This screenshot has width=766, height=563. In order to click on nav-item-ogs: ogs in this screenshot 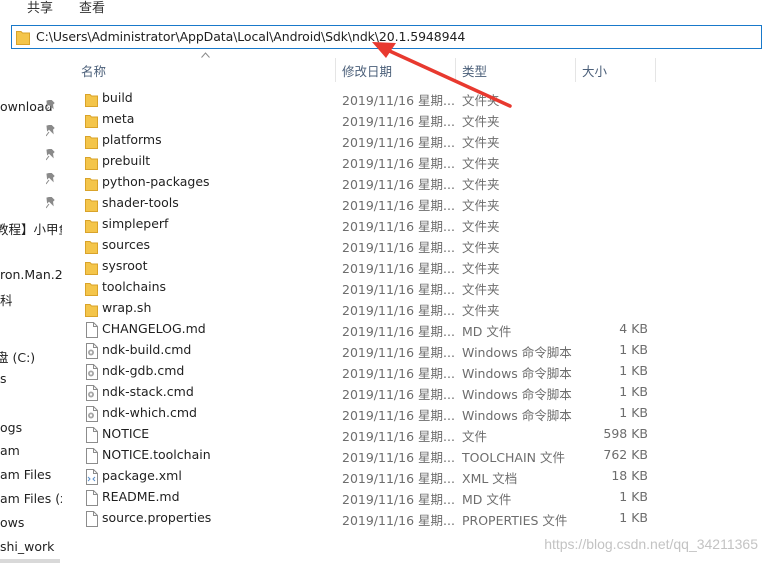, I will do `click(11, 427)`.